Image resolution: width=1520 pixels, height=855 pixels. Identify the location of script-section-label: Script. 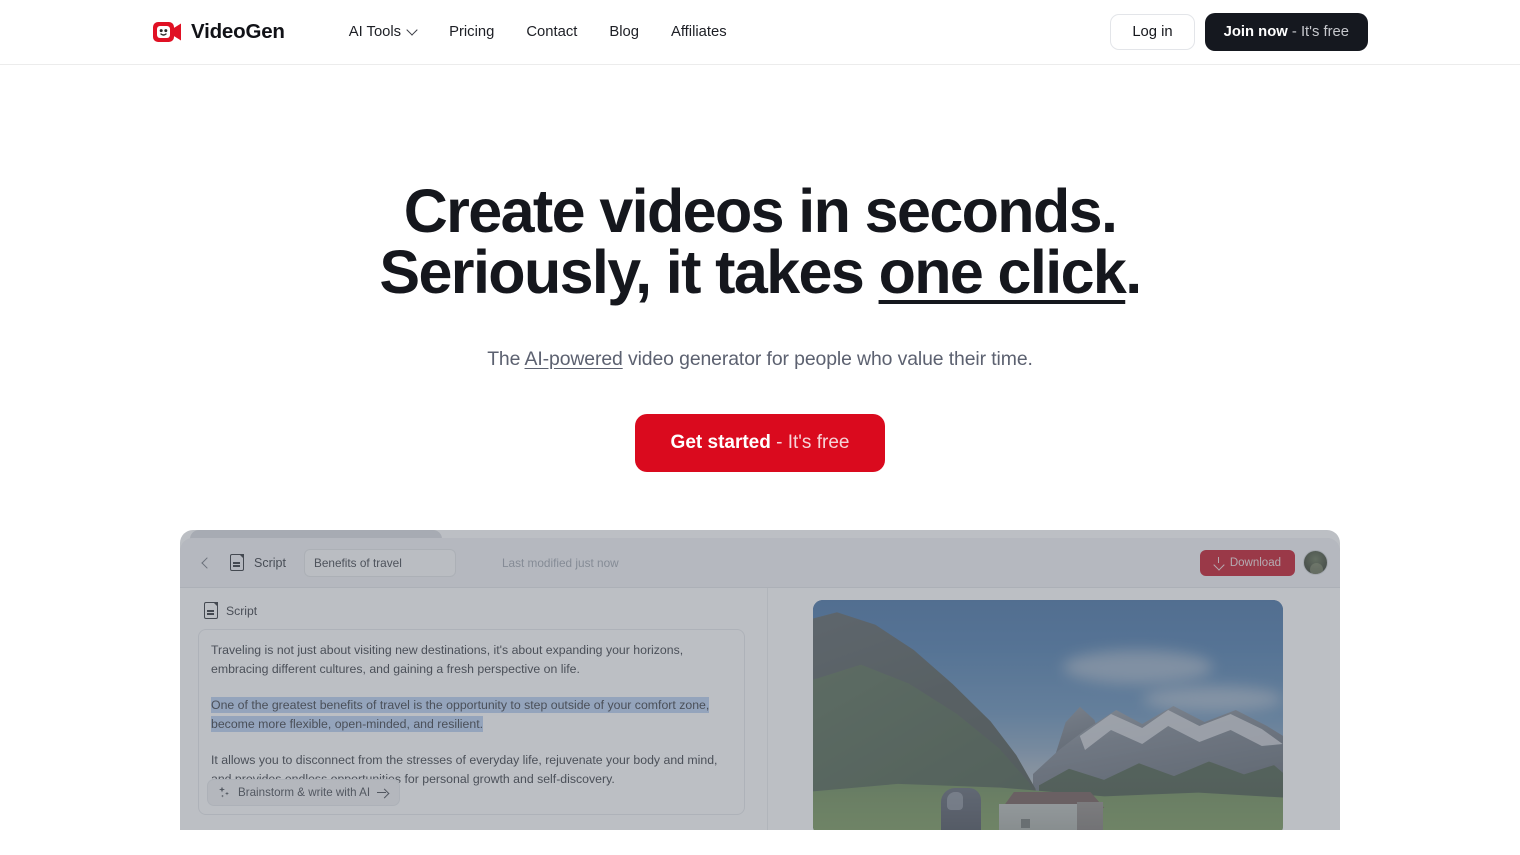
(242, 610).